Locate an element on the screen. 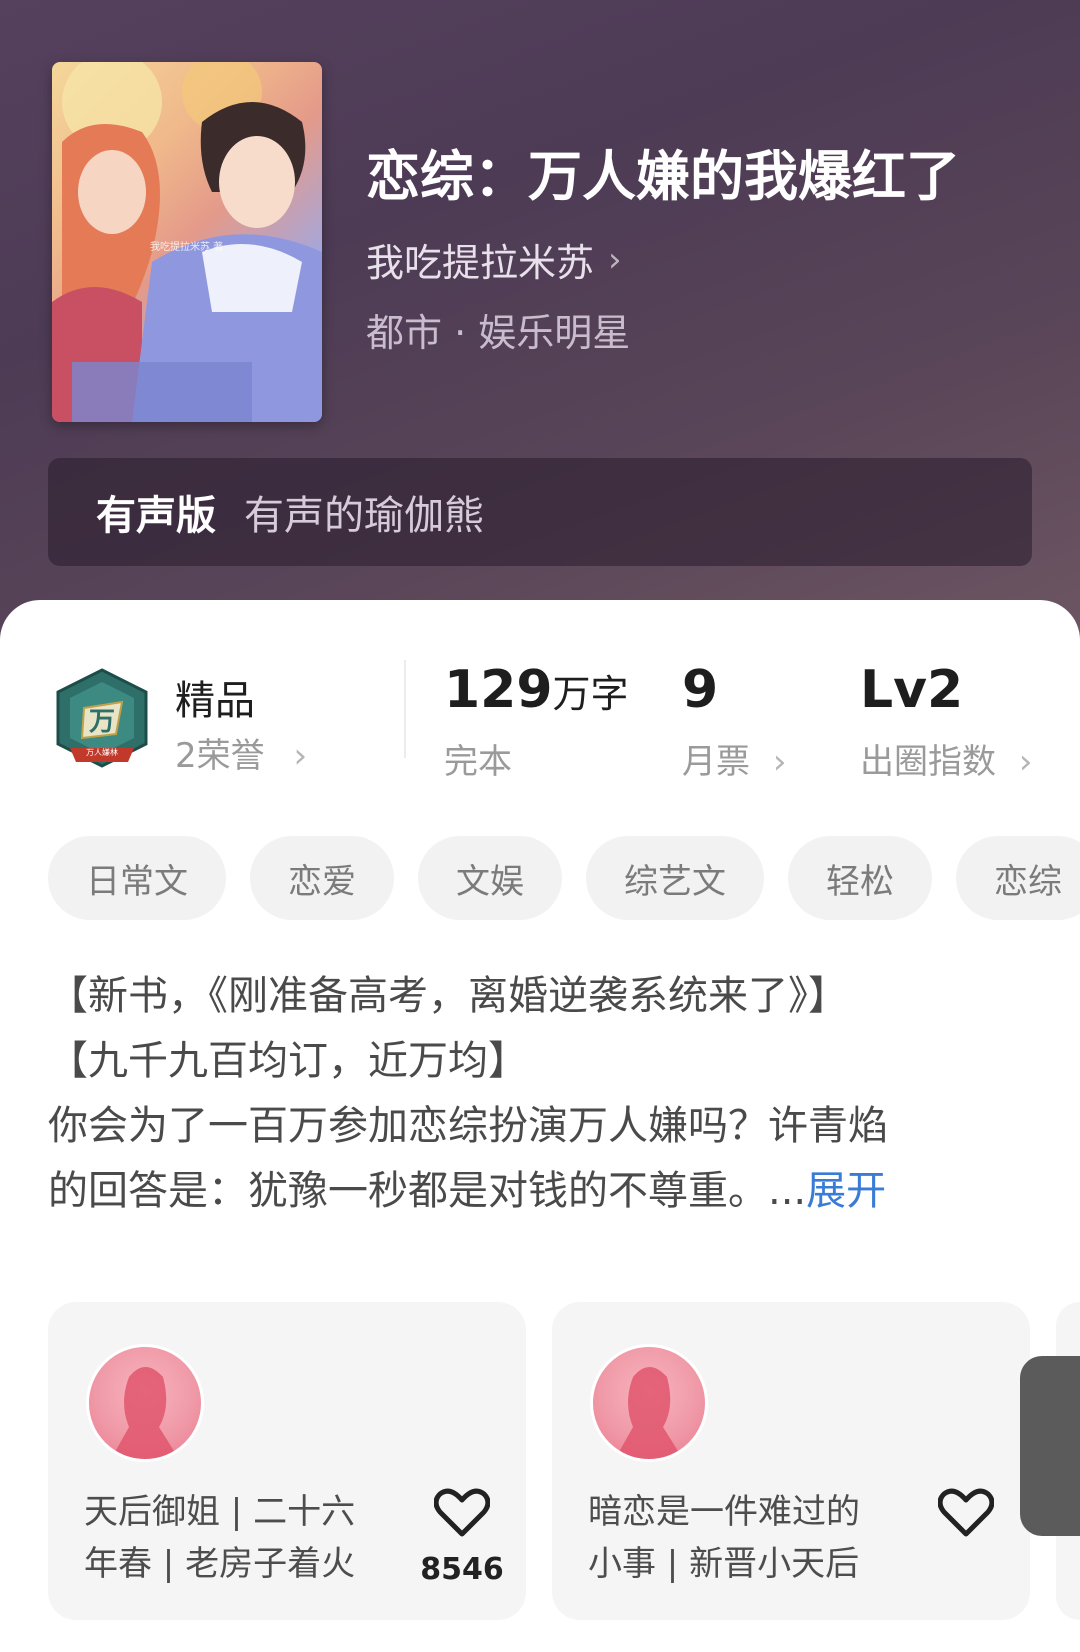 This screenshot has width=1080, height=1652. description-line: 【九千九百均订，近万均】 is located at coordinates (288, 1061).